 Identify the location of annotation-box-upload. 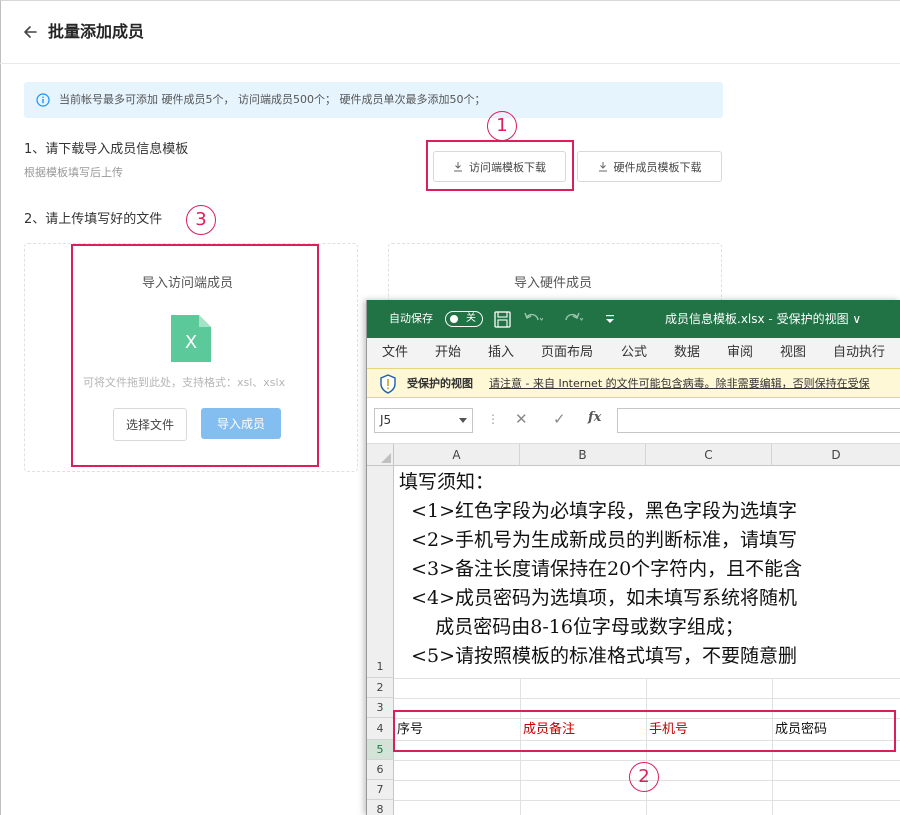
(195, 355).